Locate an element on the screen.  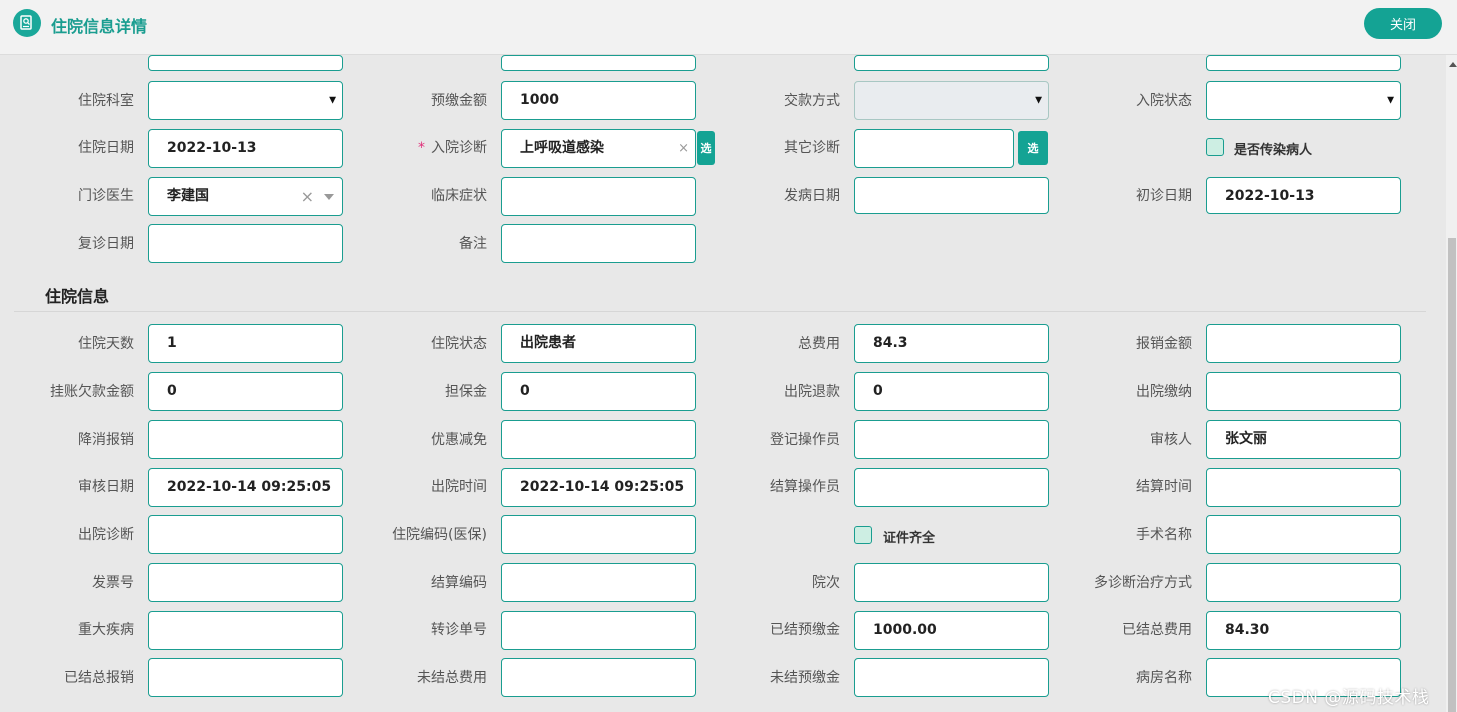
discharge-time-input: 2022-10-14 09:25:05 is located at coordinates (598, 487).